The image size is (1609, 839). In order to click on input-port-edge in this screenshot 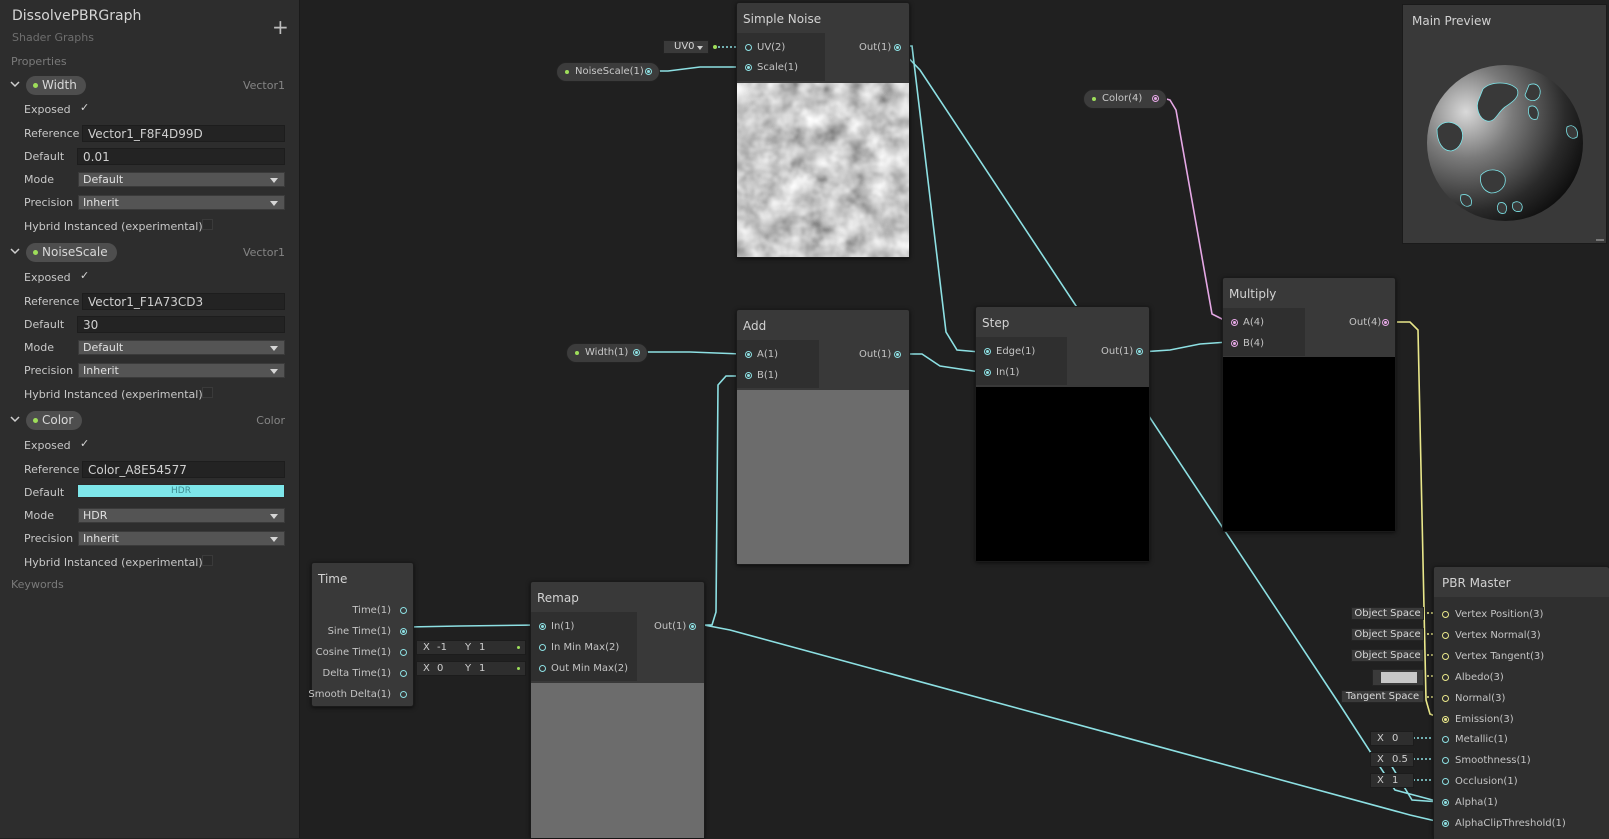, I will do `click(987, 351)`.